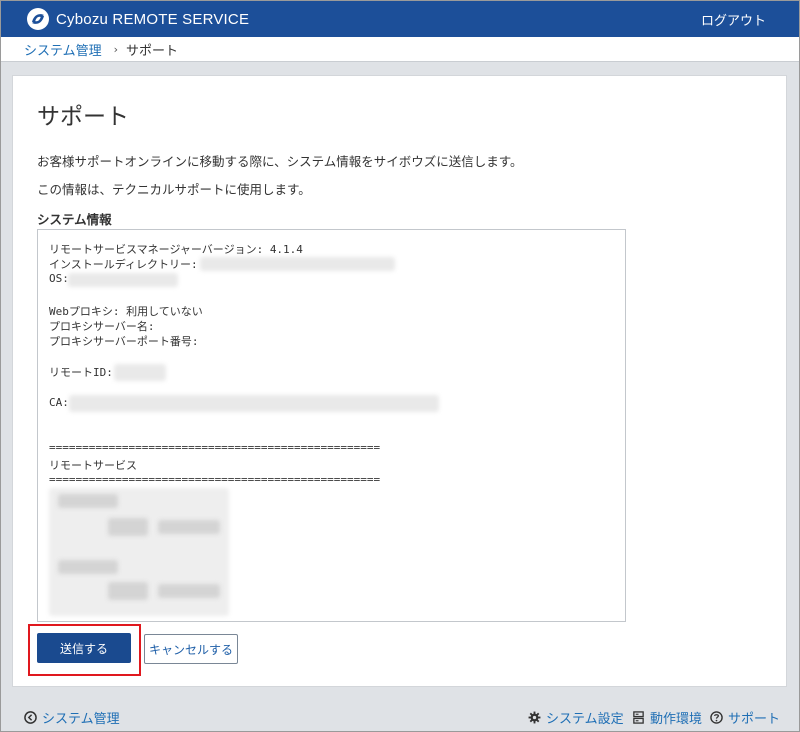 The height and width of the screenshot is (732, 800). Describe the element at coordinates (638, 717) in the screenshot. I see `server-icon` at that location.